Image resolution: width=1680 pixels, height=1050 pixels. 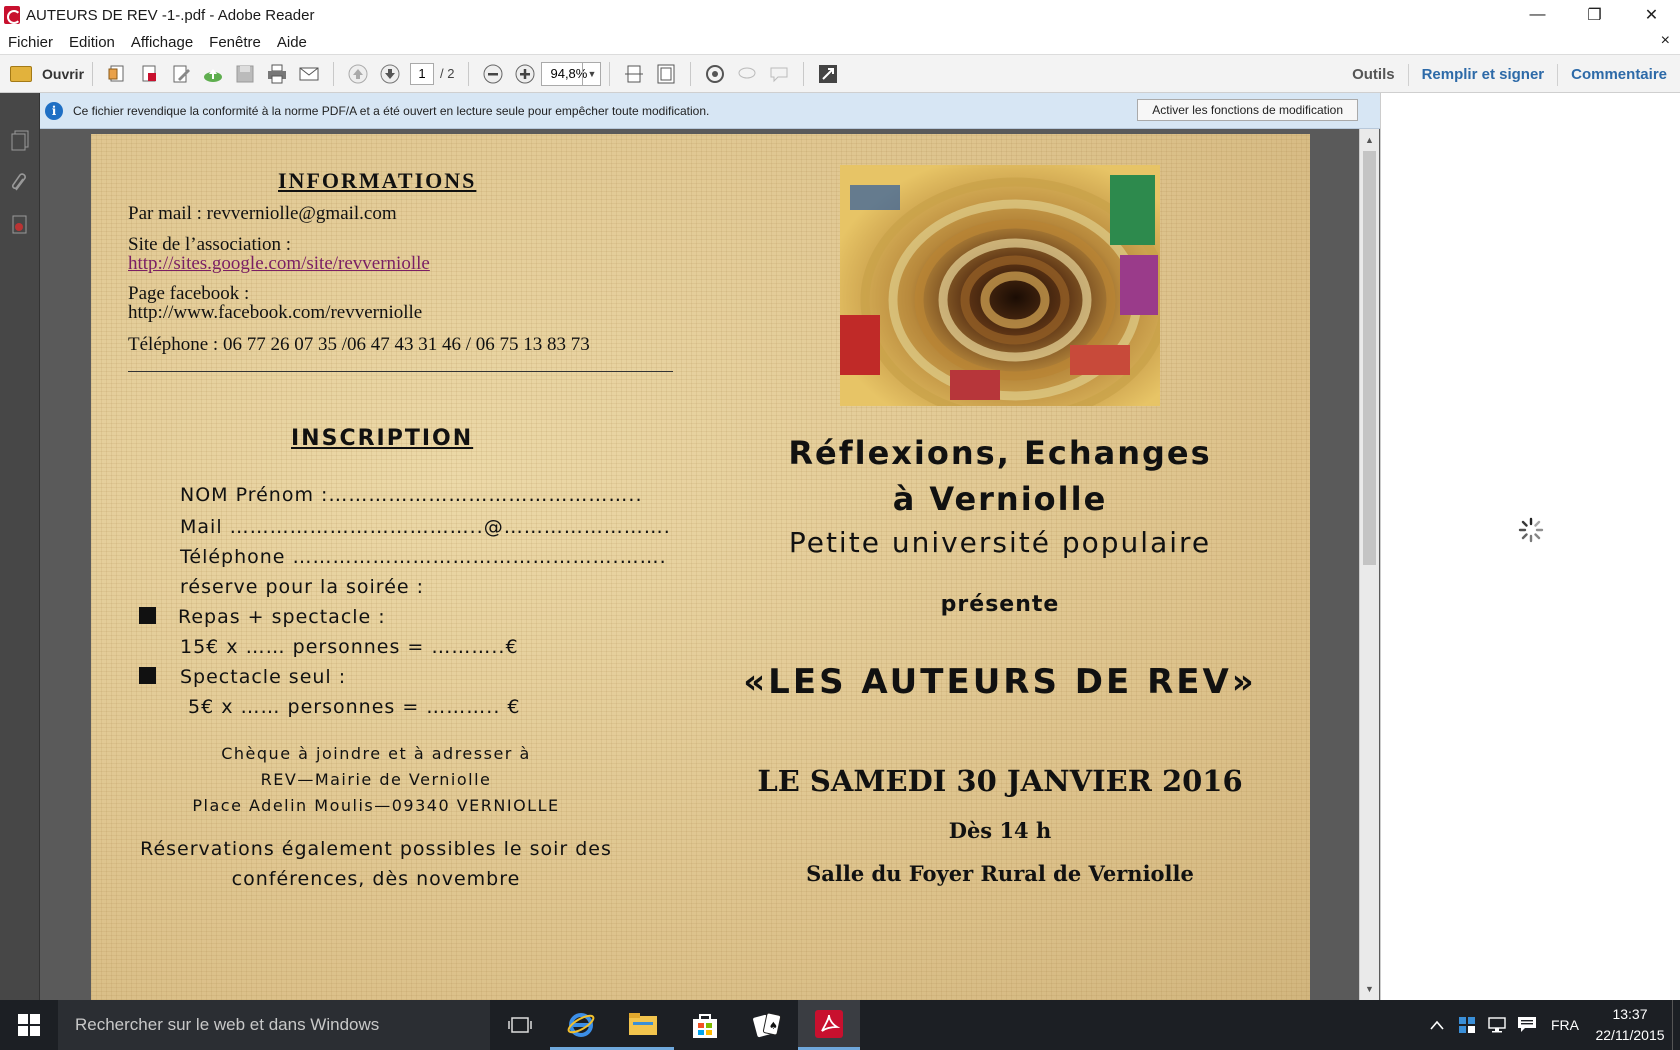 What do you see at coordinates (245, 74) in the screenshot?
I see `save-button` at bounding box center [245, 74].